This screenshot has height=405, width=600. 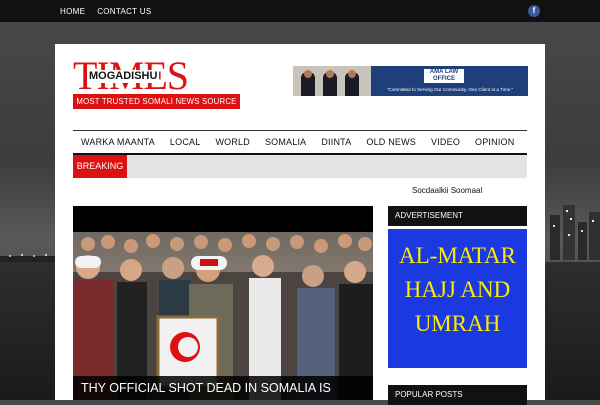 What do you see at coordinates (27, 258) in the screenshot?
I see `background-city-left` at bounding box center [27, 258].